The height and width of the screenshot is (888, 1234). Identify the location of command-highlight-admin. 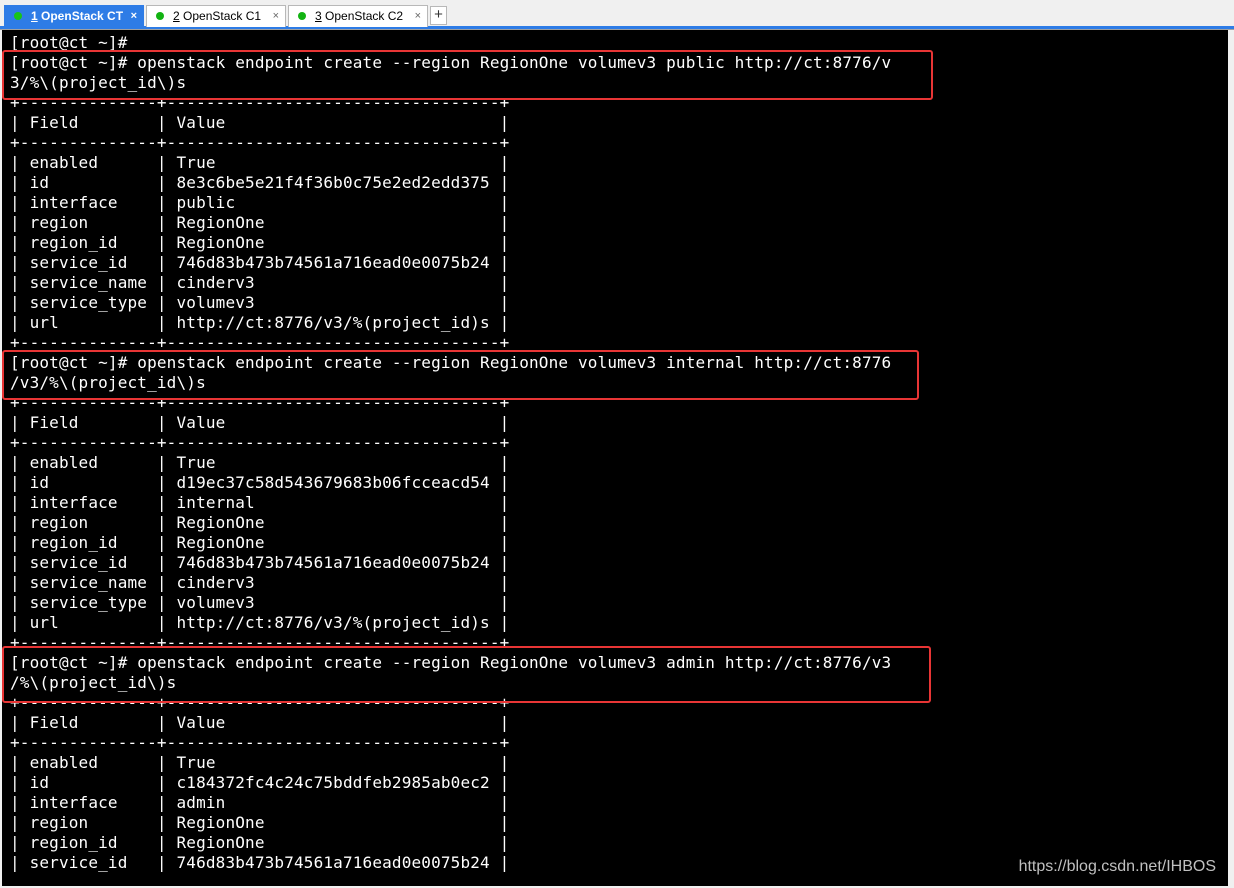
(466, 674).